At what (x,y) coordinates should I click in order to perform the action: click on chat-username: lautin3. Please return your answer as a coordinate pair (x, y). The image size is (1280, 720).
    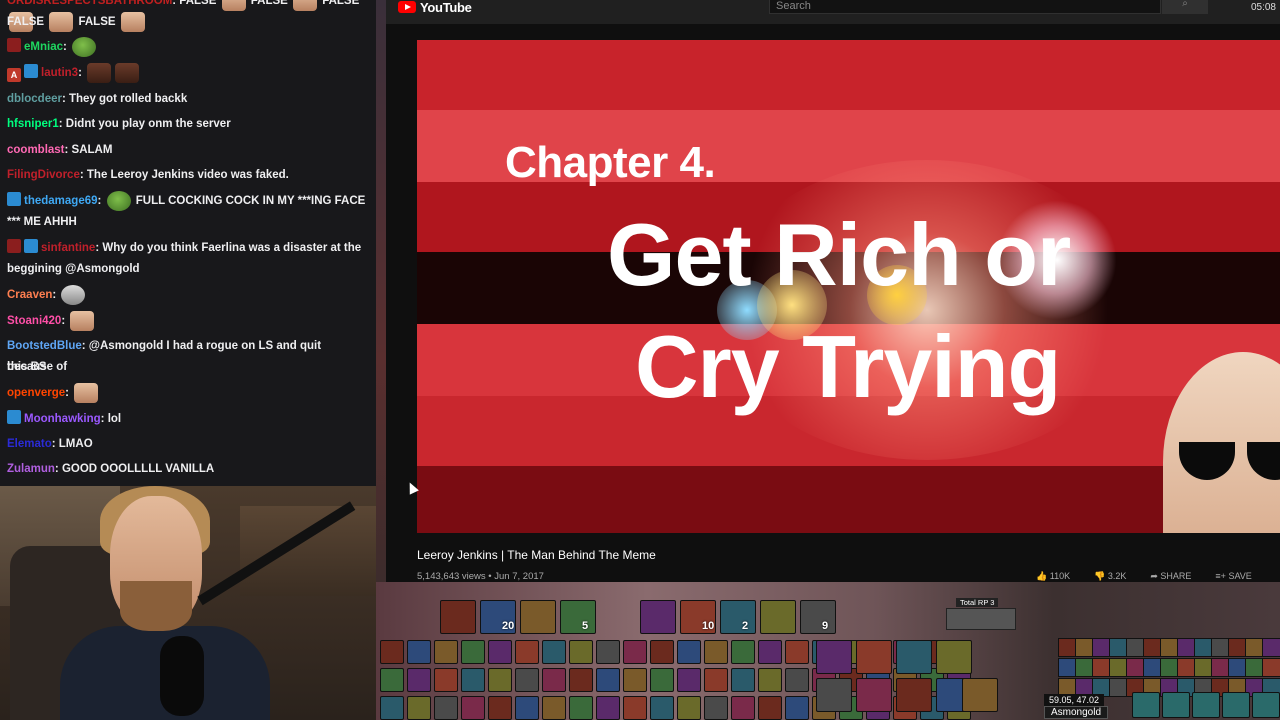
    Looking at the image, I should click on (59, 73).